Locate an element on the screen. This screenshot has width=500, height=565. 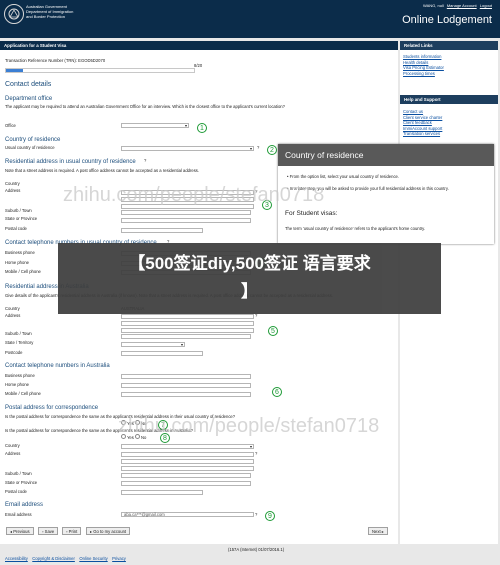
au-address-input-line2 is located at coordinates (187, 323).